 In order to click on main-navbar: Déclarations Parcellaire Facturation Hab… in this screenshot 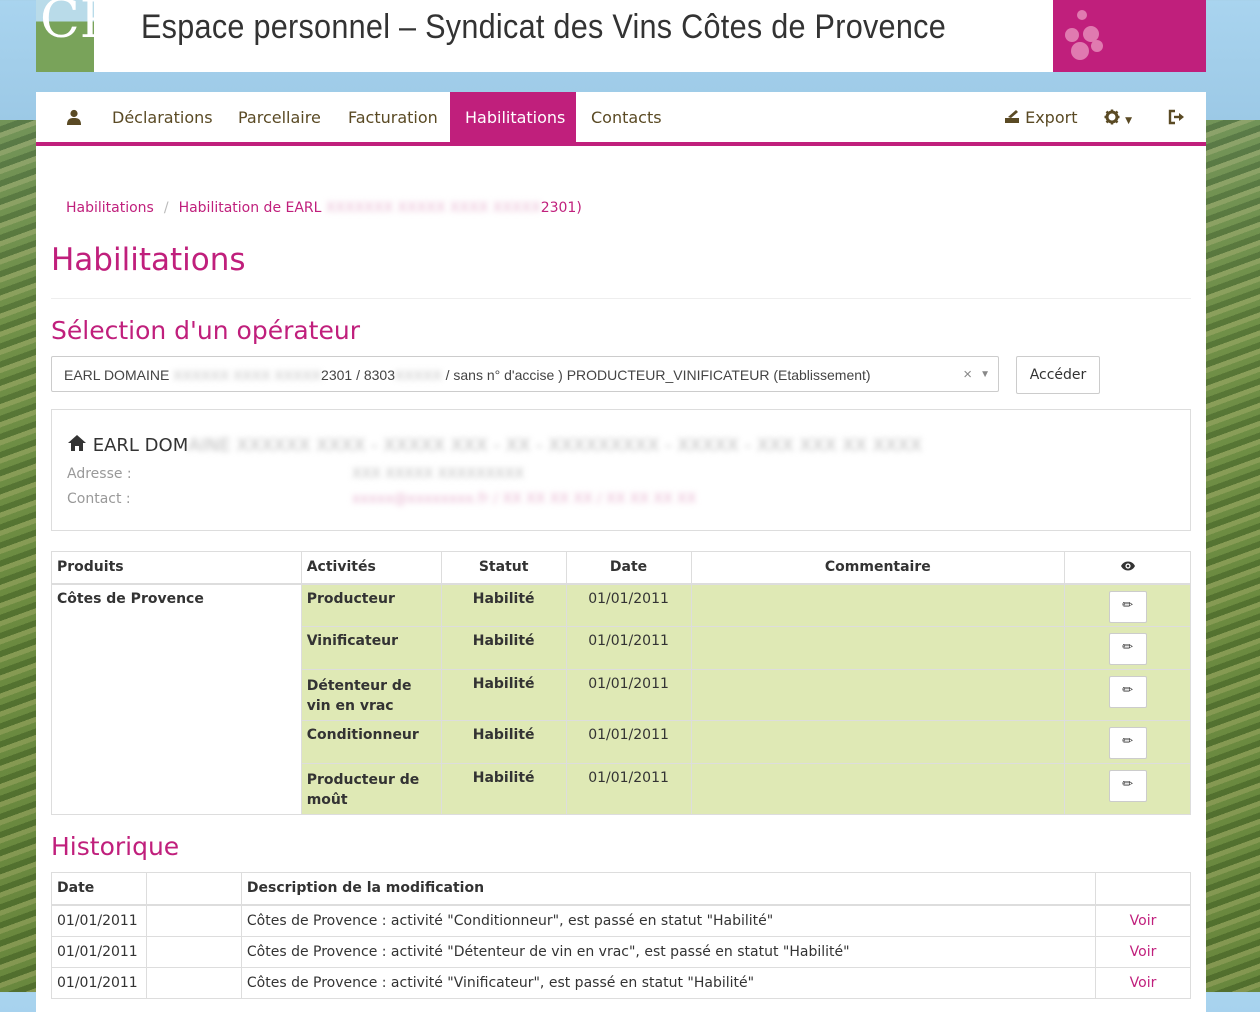, I will do `click(621, 119)`.